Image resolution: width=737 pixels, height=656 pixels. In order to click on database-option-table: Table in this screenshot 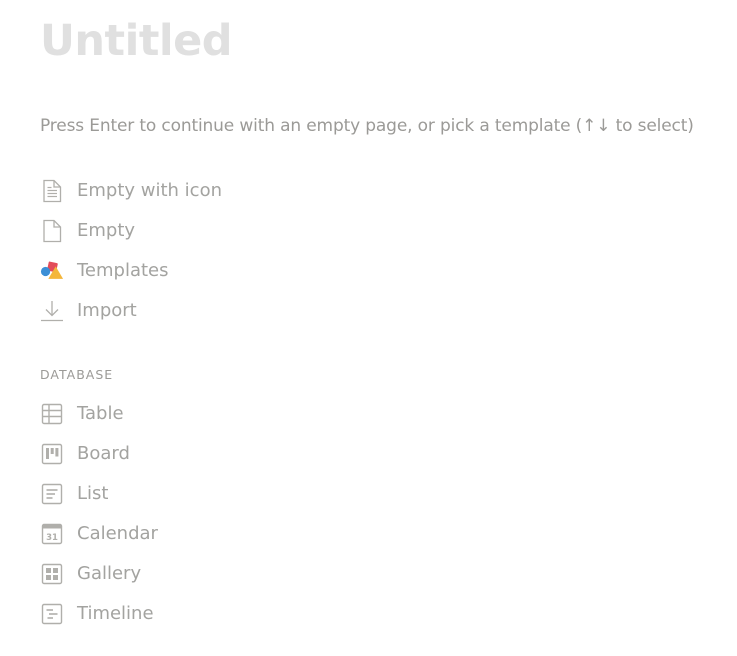, I will do `click(99, 414)`.